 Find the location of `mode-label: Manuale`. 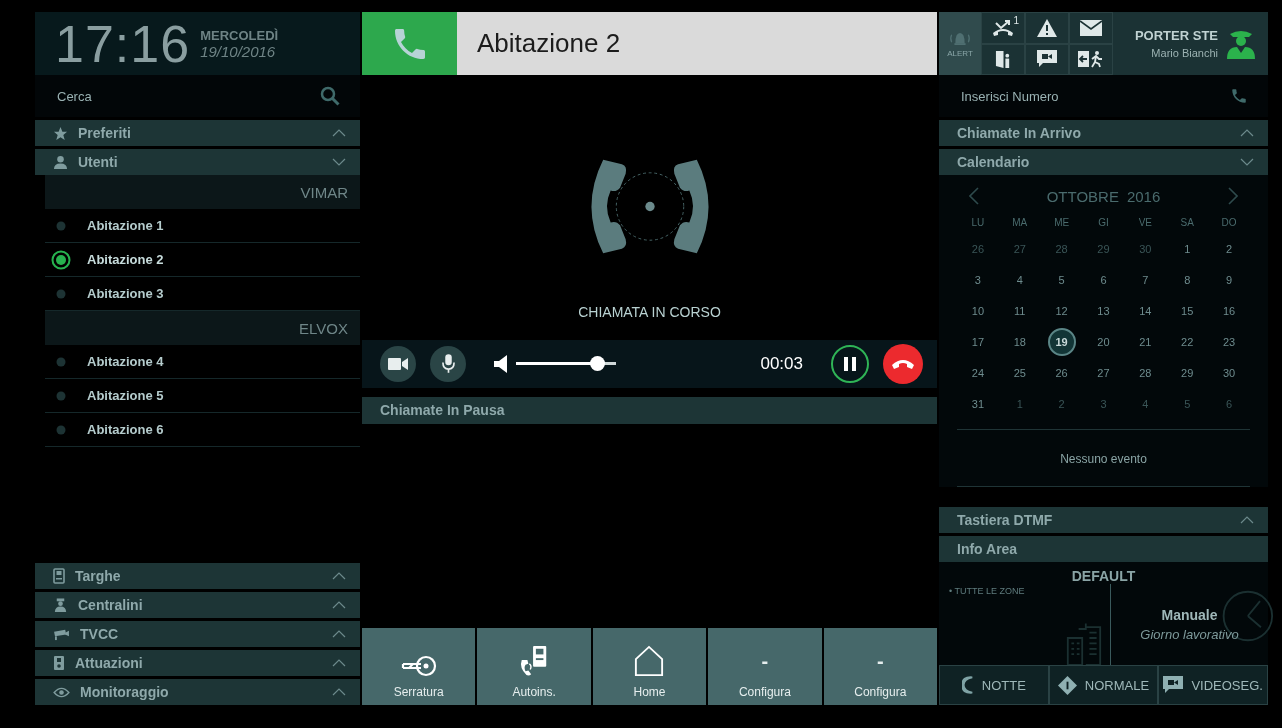

mode-label: Manuale is located at coordinates (1189, 615).